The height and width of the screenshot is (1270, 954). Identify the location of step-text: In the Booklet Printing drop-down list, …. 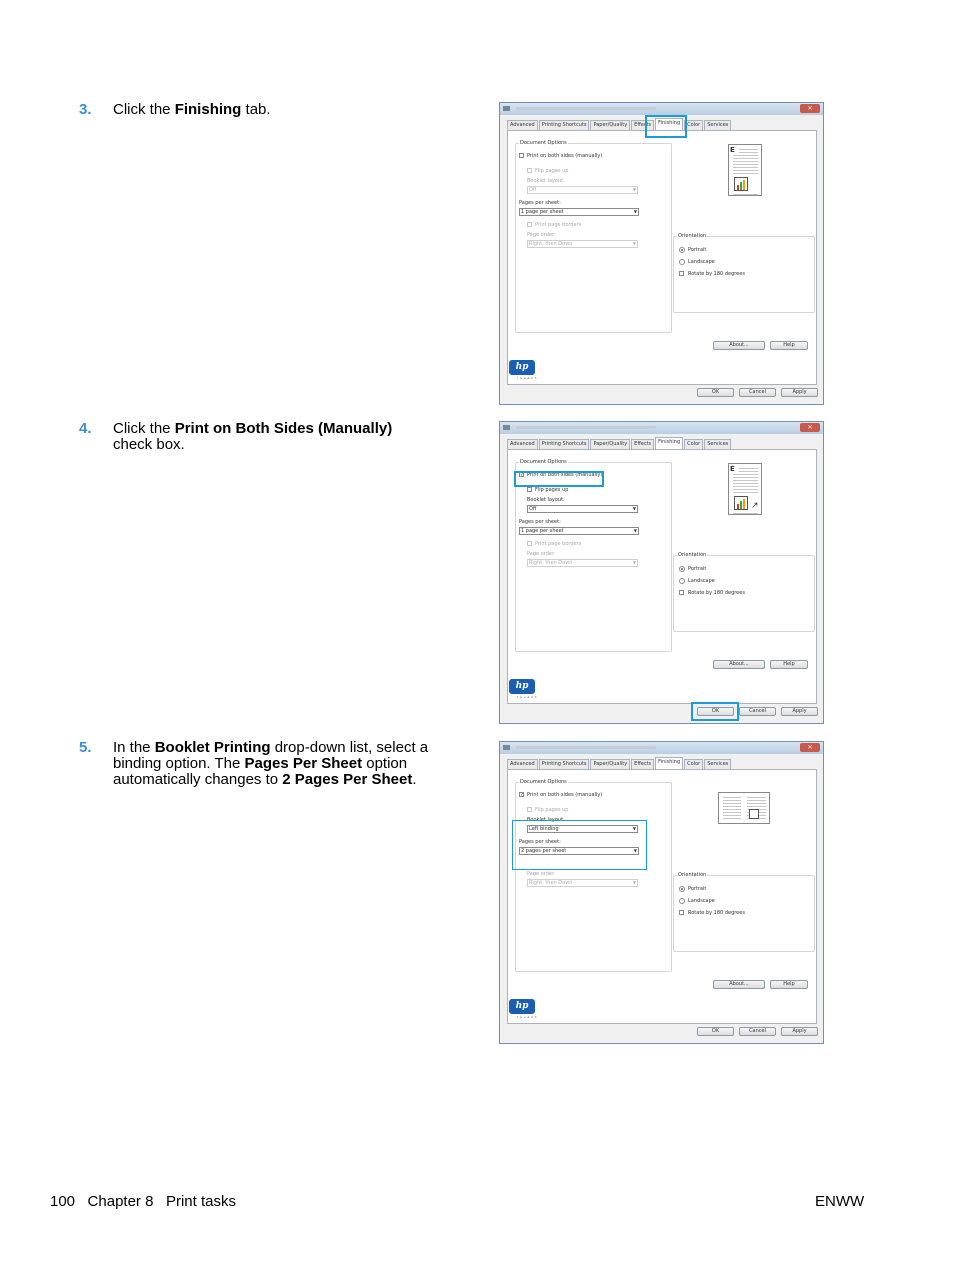
(271, 763).